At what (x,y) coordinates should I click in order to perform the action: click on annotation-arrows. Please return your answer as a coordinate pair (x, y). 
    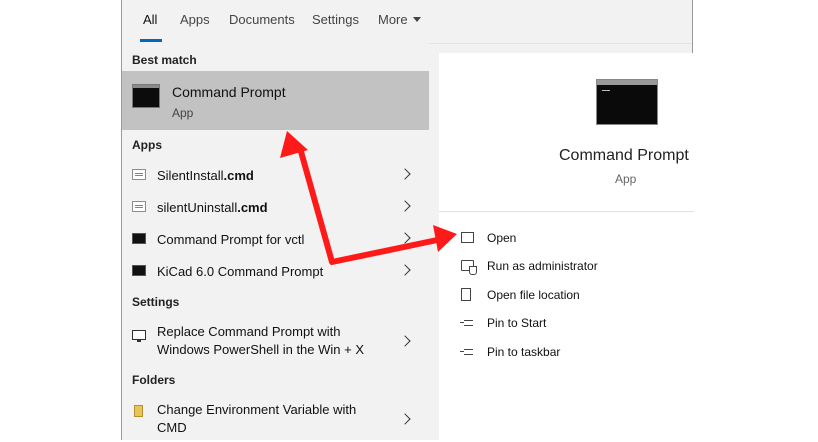
    Looking at the image, I should click on (368, 198).